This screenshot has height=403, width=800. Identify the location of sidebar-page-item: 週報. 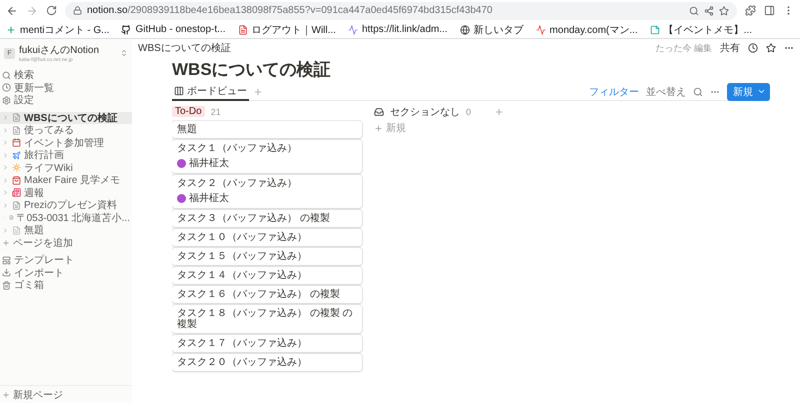
(66, 192).